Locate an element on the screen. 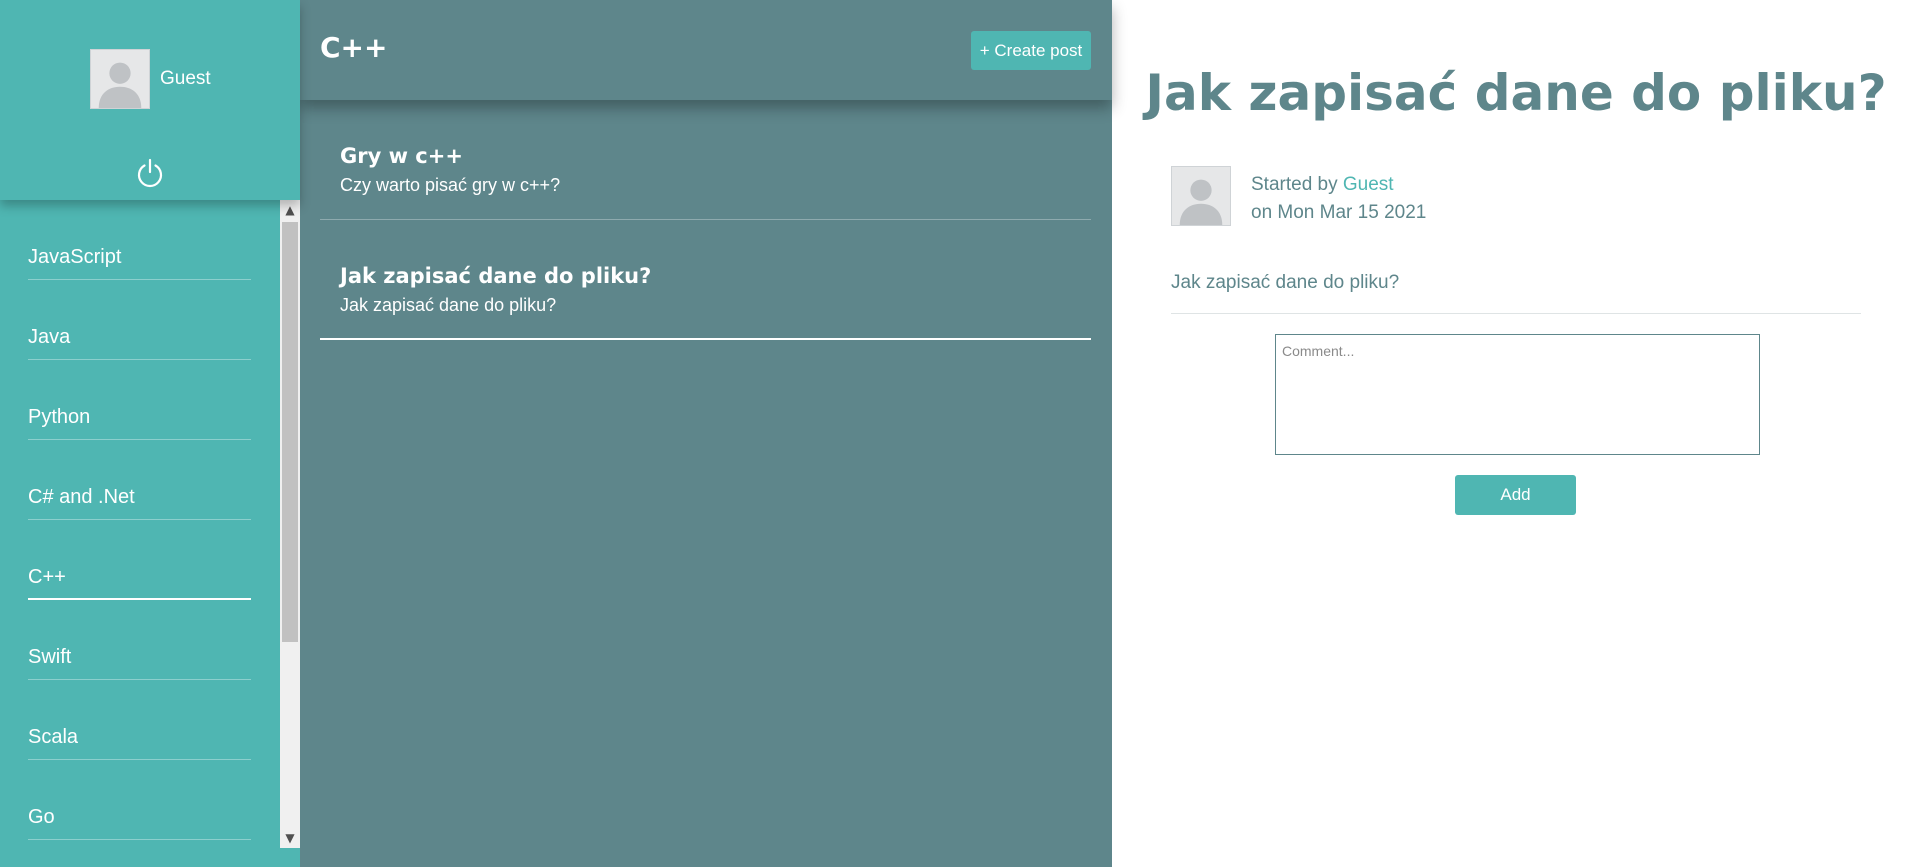  user-name: Guest is located at coordinates (185, 78).